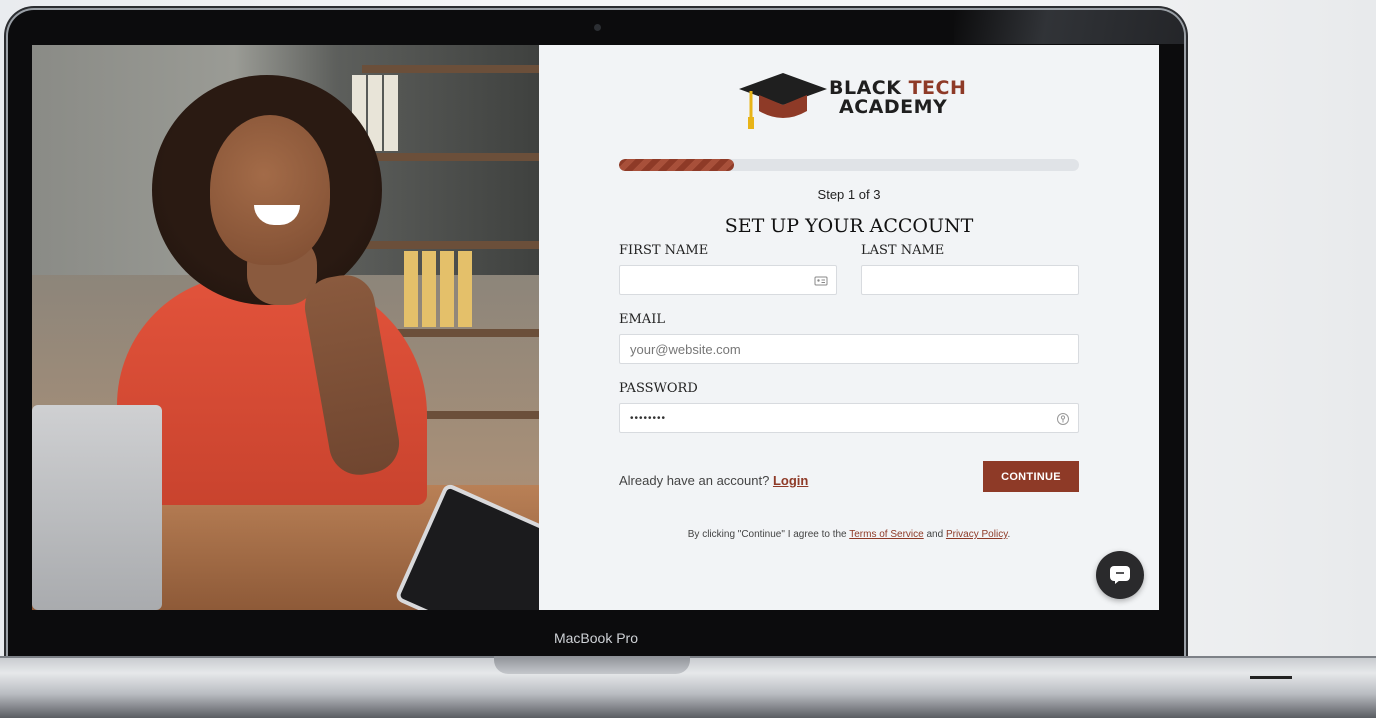 The width and height of the screenshot is (1376, 718). Describe the element at coordinates (1063, 419) in the screenshot. I see `key-icon` at that location.